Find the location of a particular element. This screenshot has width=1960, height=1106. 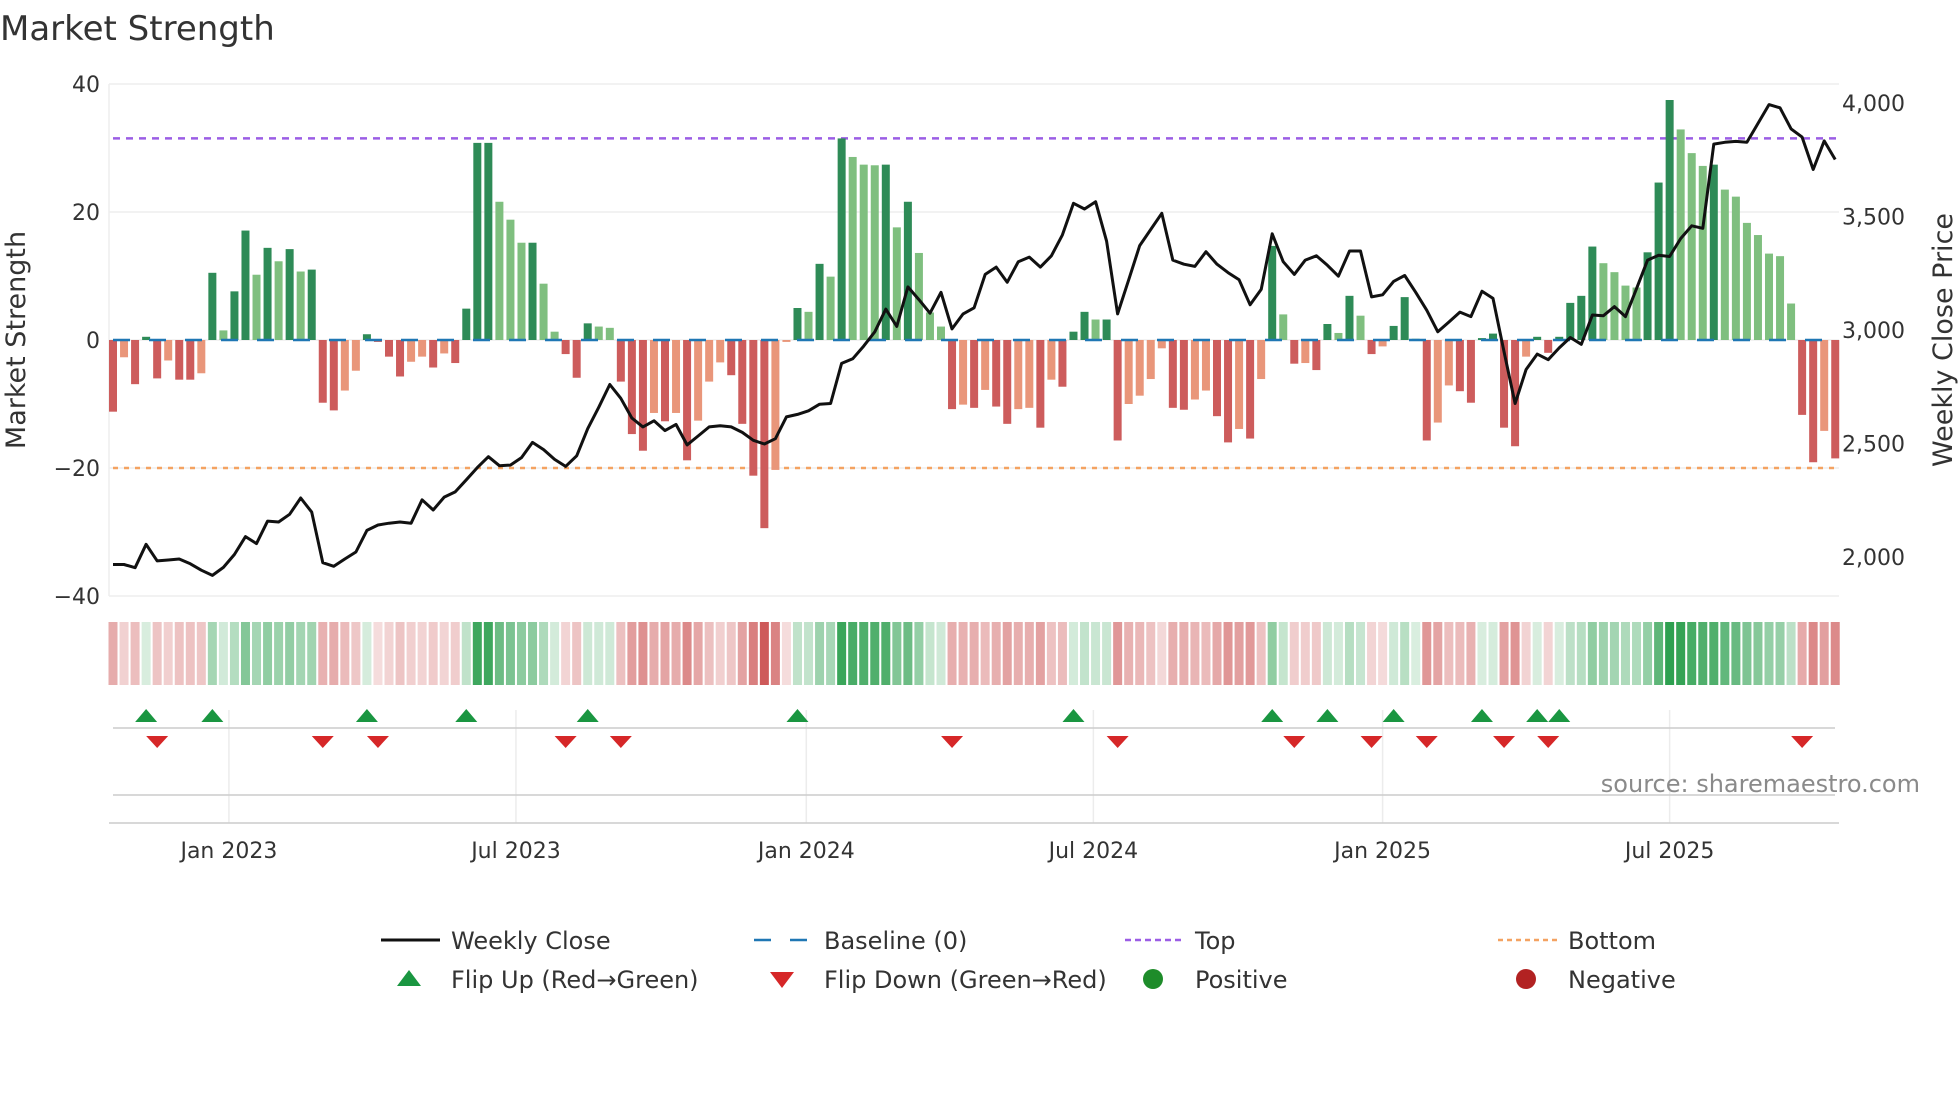

y-tick-label: −40 is located at coordinates (77, 597).